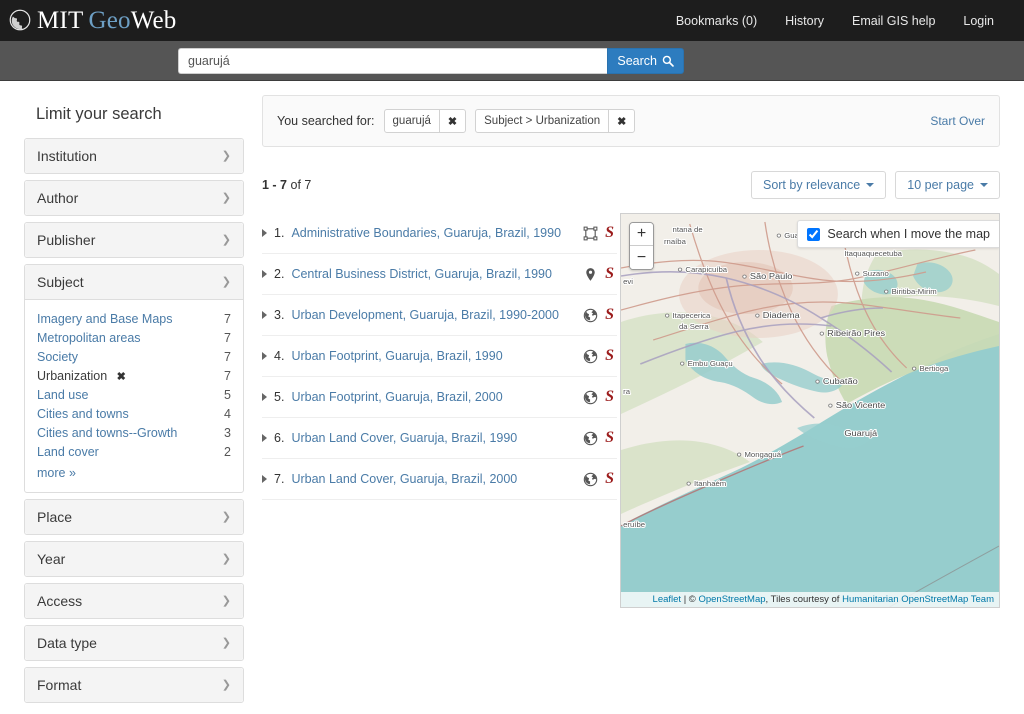 The height and width of the screenshot is (714, 1024). I want to click on facet-place: Place ❯, so click(134, 517).